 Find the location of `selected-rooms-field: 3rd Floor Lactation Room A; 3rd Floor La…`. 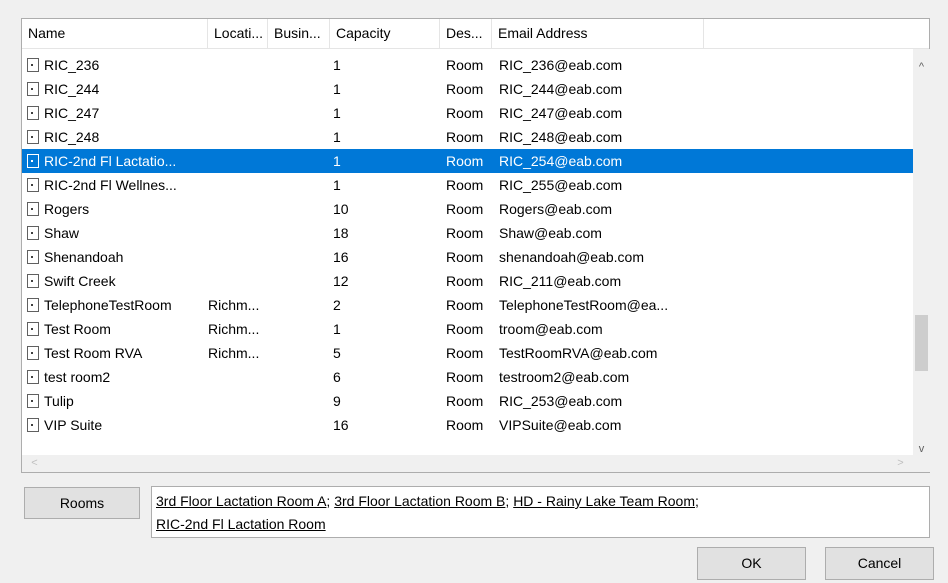

selected-rooms-field: 3rd Floor Lactation Room A; 3rd Floor La… is located at coordinates (540, 512).